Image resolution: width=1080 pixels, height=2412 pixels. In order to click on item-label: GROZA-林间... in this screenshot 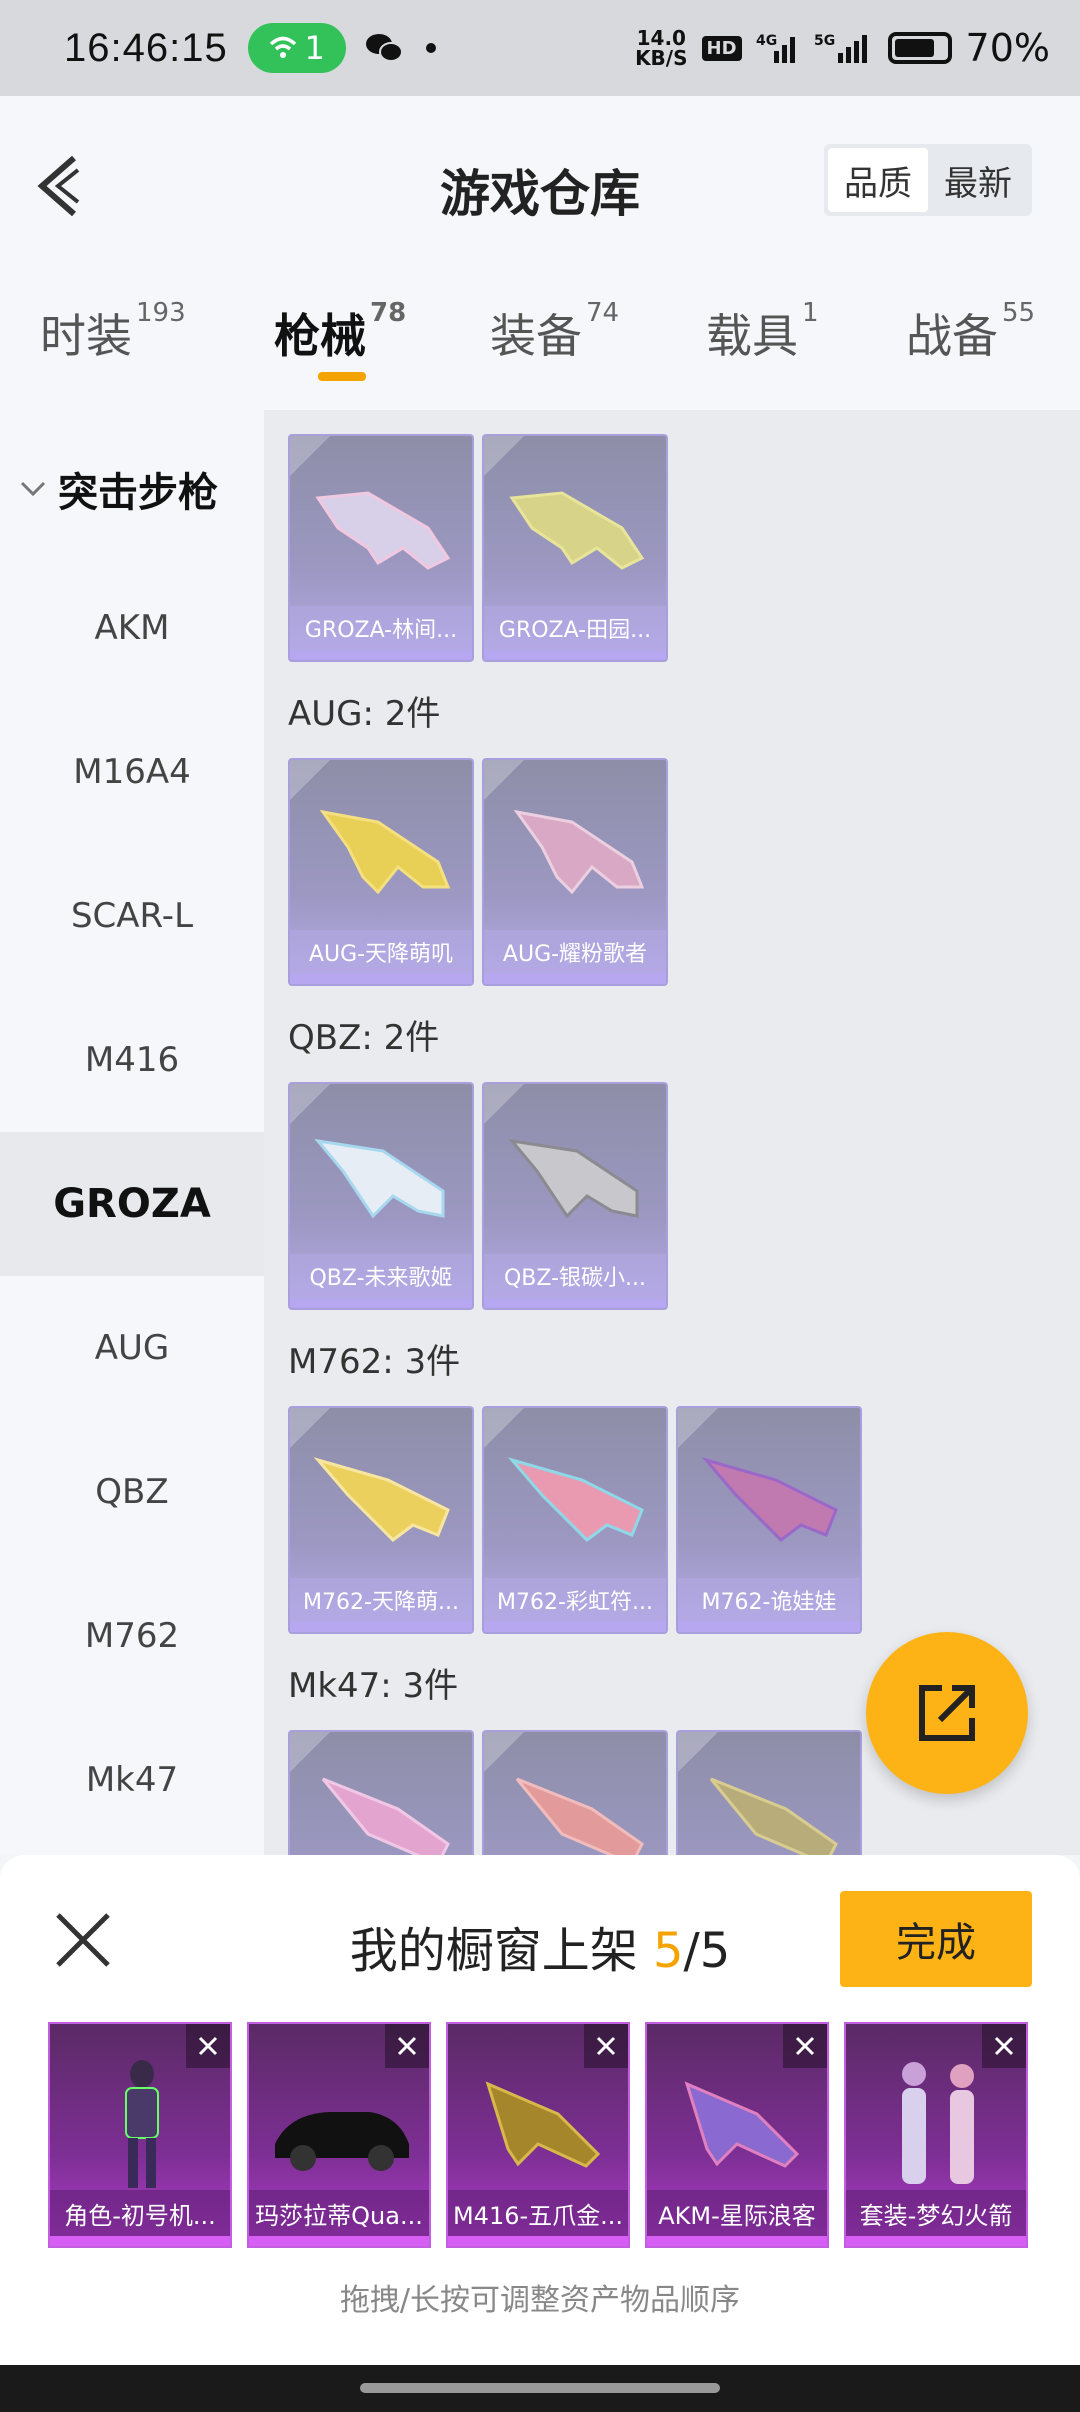, I will do `click(381, 628)`.